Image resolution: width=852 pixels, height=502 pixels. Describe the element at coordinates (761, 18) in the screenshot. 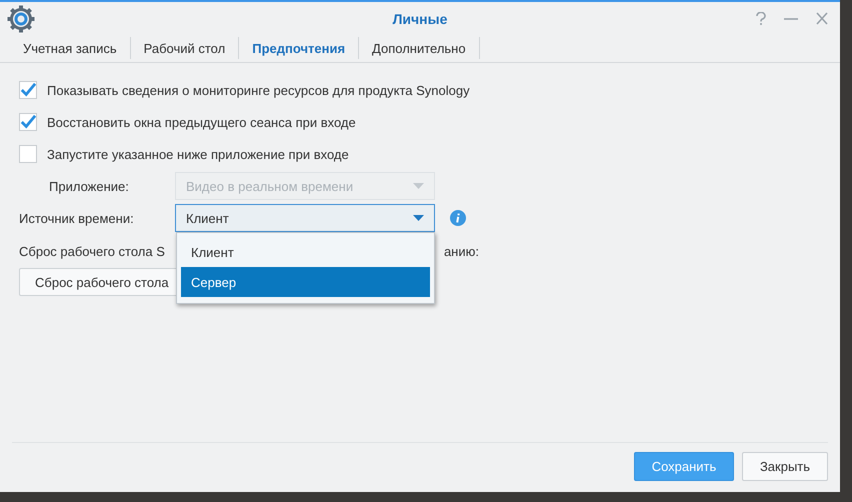

I see `help-icon` at that location.